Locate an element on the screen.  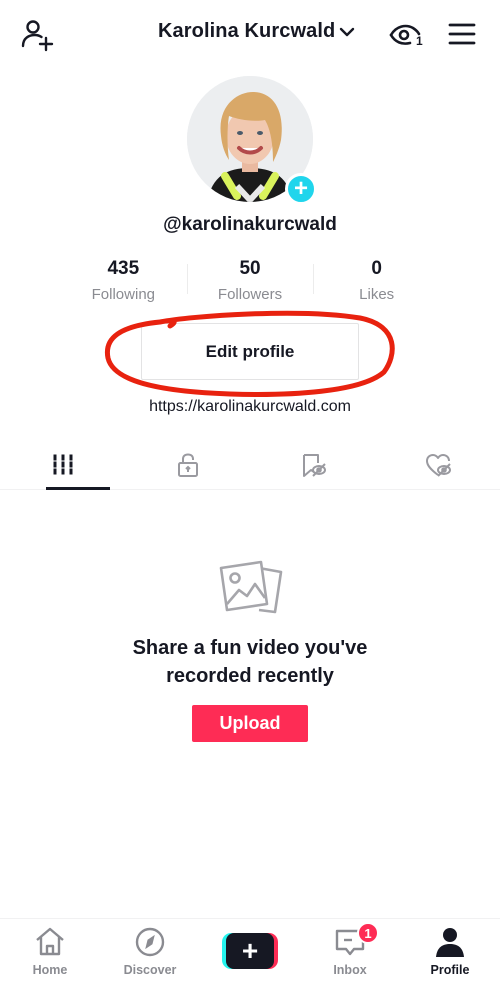
home-icon is located at coordinates (50, 941).